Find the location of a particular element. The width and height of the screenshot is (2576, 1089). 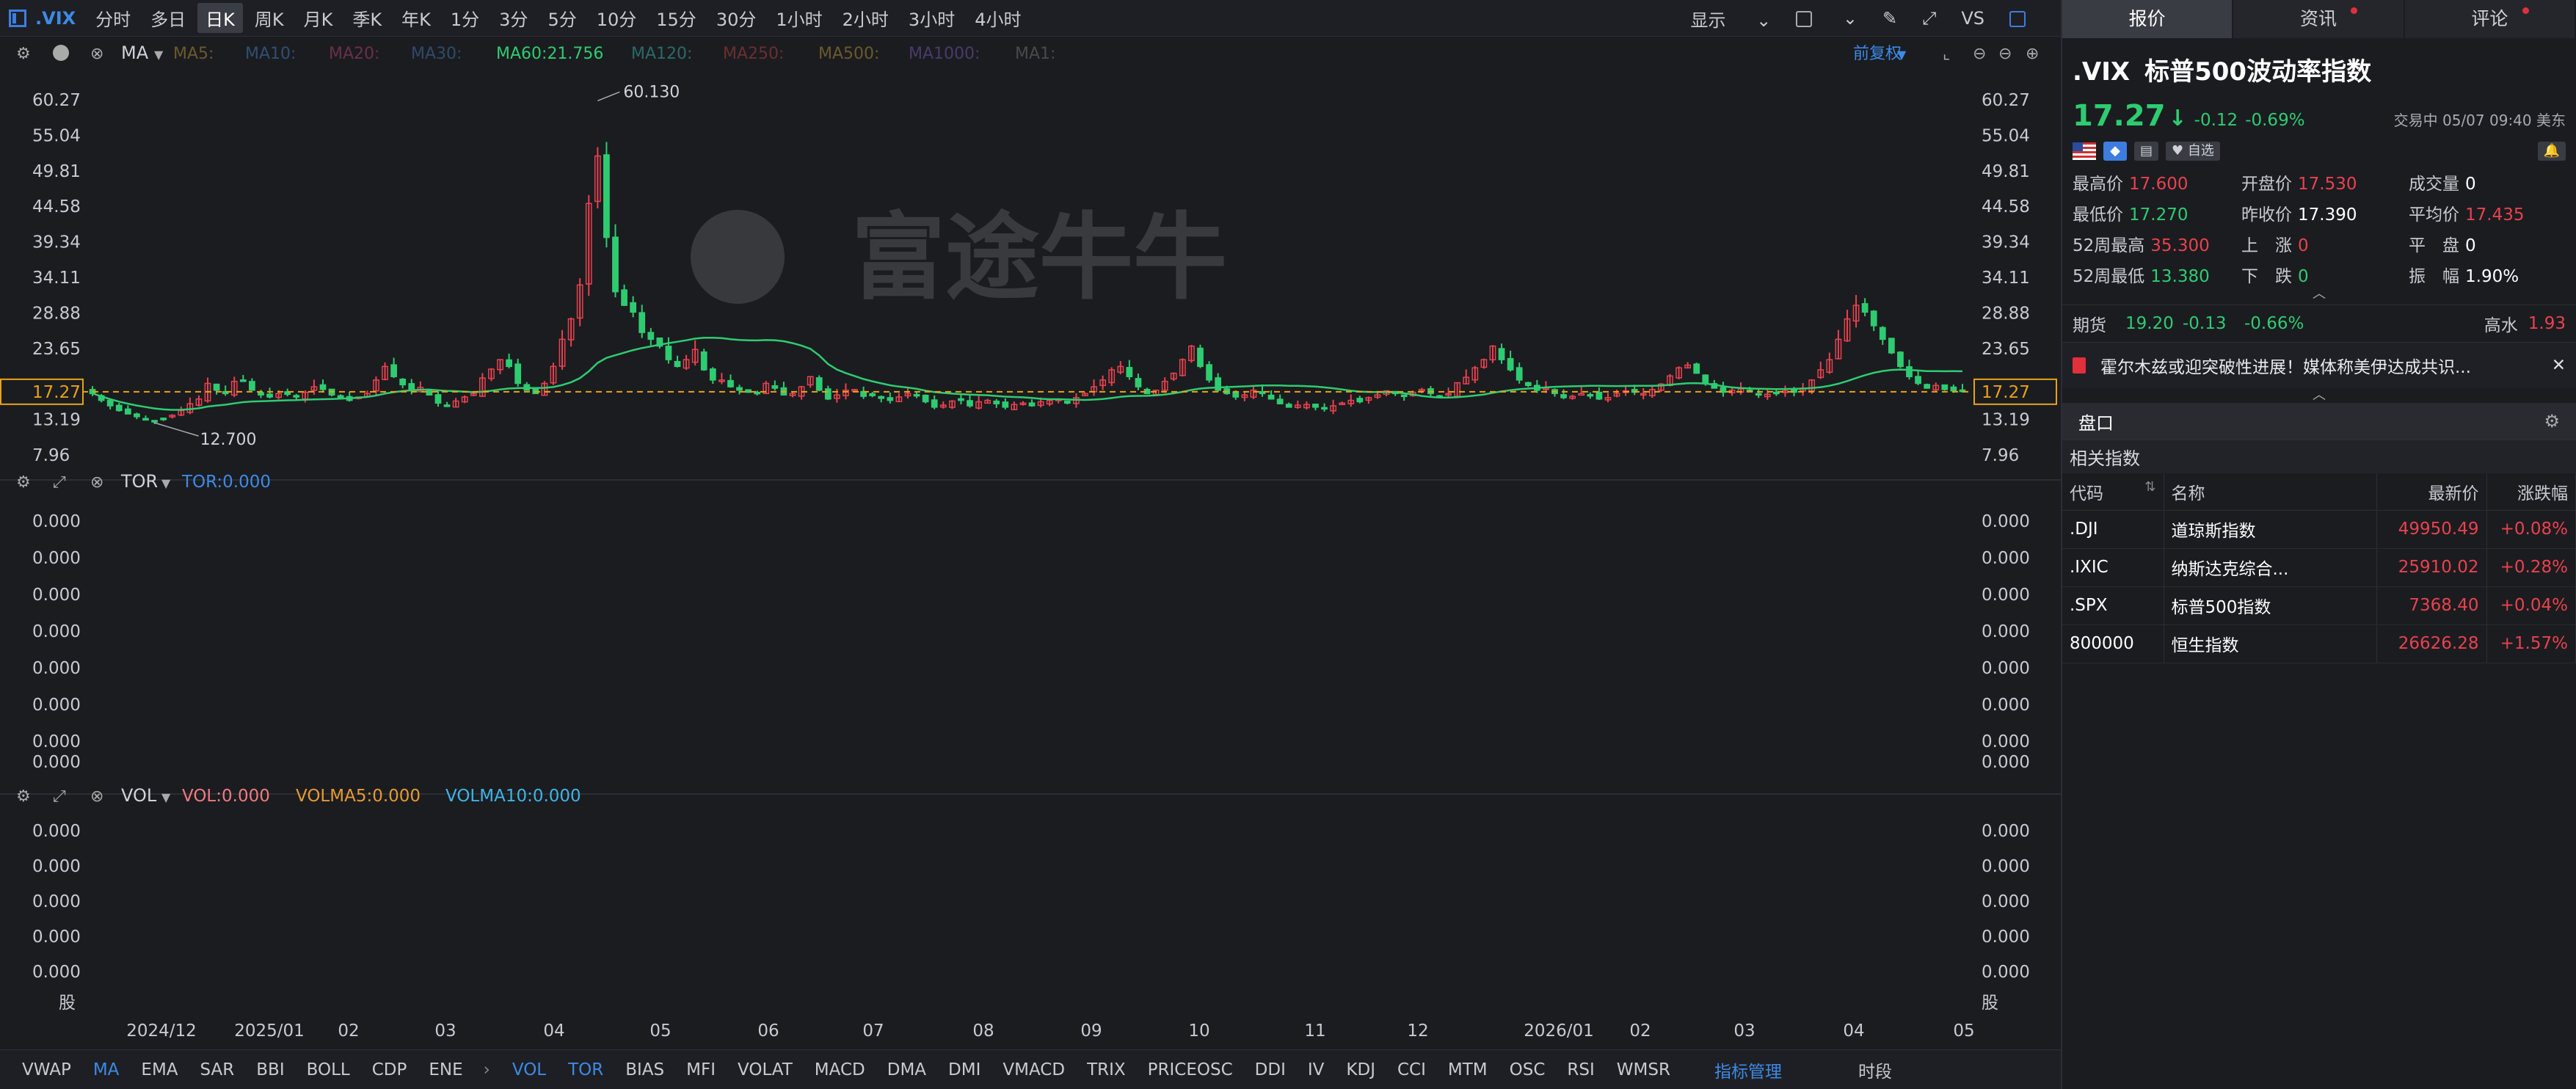

timeframe-tab: 季K is located at coordinates (367, 18).